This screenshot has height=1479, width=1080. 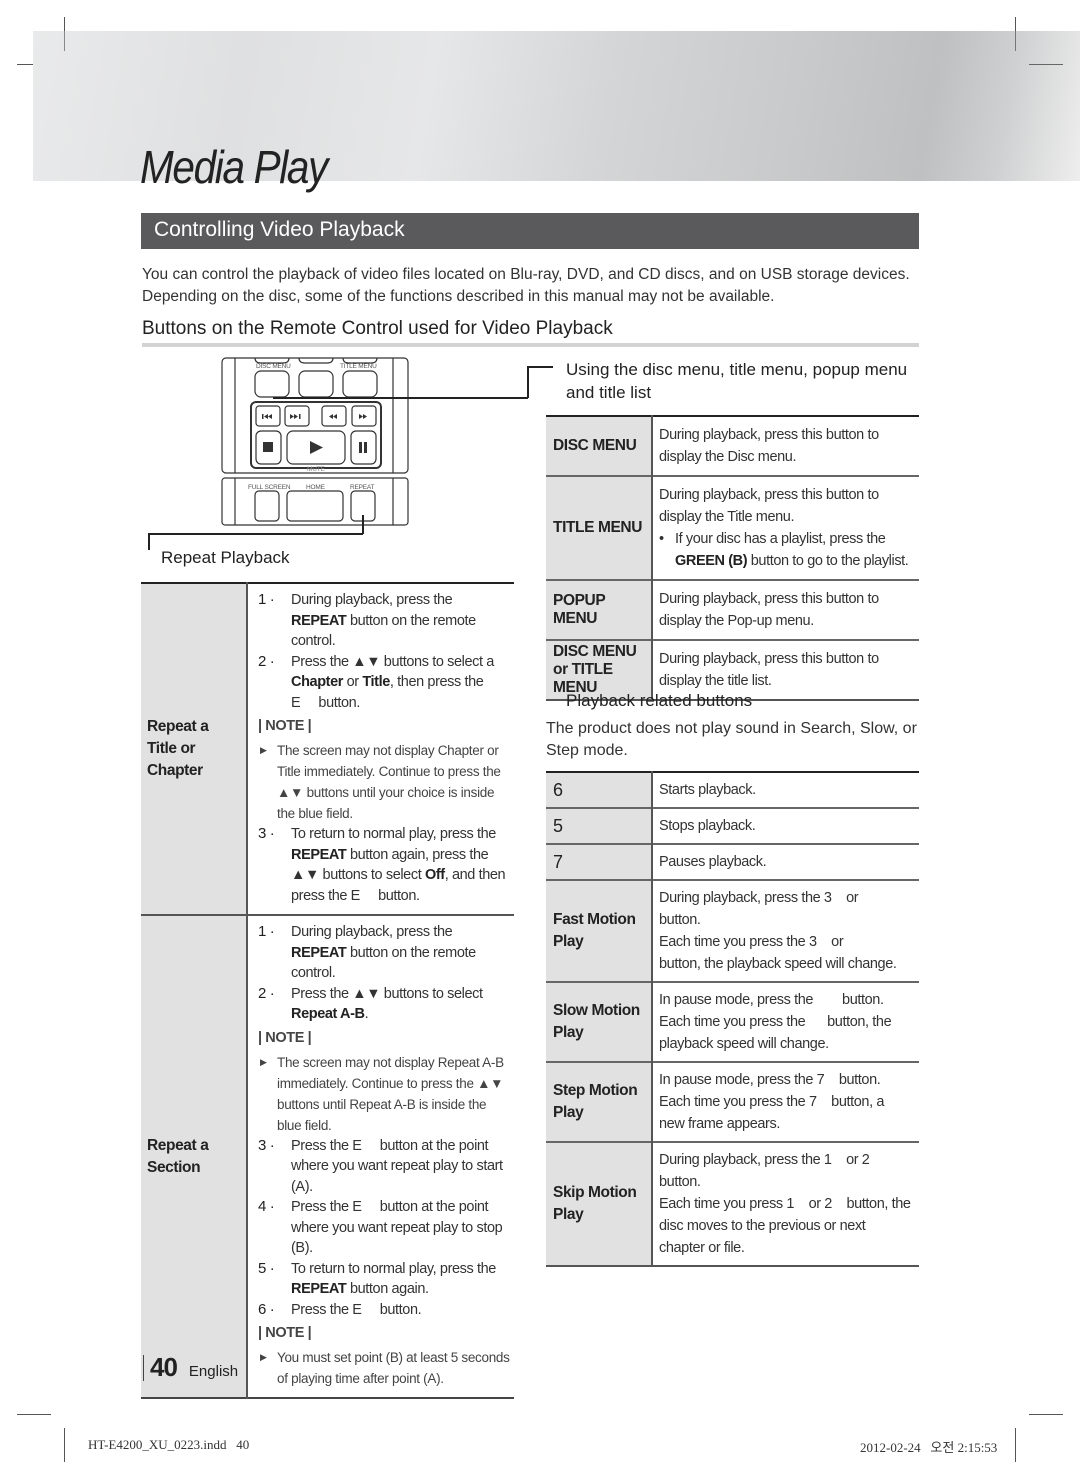 I want to click on page-footer: 40 English, so click(x=190, y=1367).